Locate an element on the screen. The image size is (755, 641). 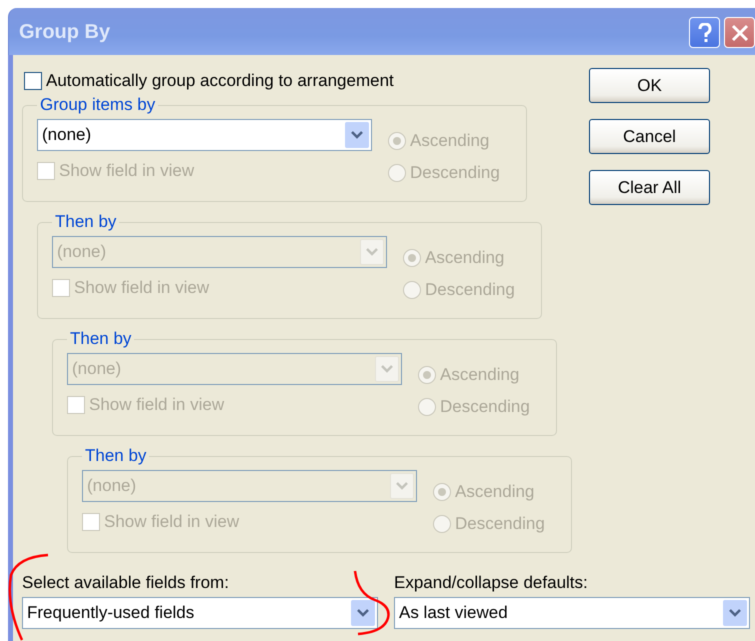
group-title: Group items by is located at coordinates (97, 105).